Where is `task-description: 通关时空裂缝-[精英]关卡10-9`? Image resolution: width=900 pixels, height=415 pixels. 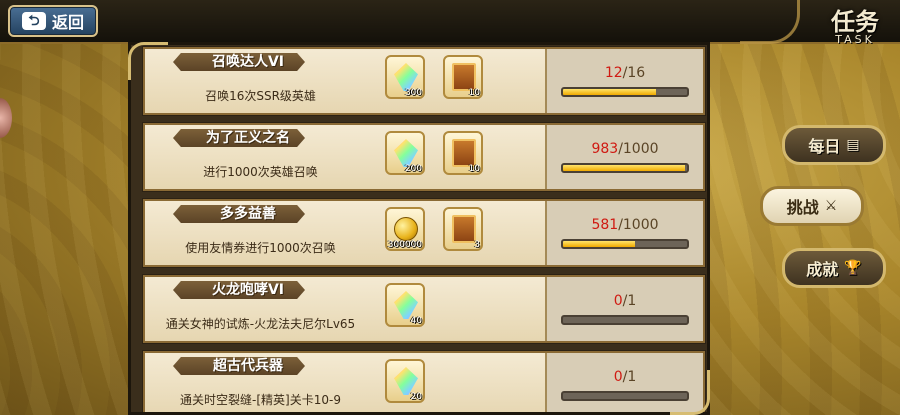 task-description: 通关时空裂缝-[精英]关卡10-9 is located at coordinates (260, 400).